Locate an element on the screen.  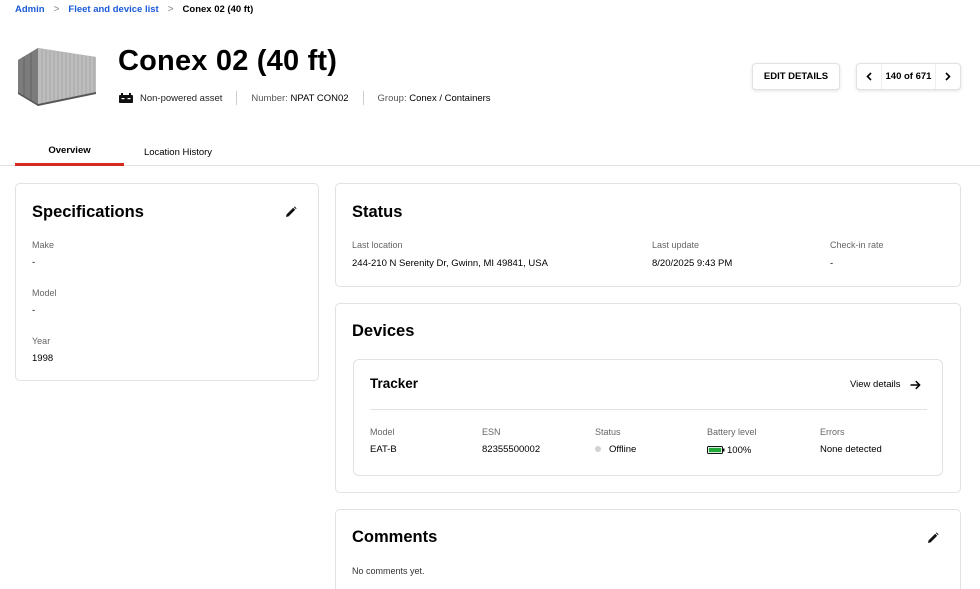
comments-card: Comments No comments yet. is located at coordinates (648, 549).